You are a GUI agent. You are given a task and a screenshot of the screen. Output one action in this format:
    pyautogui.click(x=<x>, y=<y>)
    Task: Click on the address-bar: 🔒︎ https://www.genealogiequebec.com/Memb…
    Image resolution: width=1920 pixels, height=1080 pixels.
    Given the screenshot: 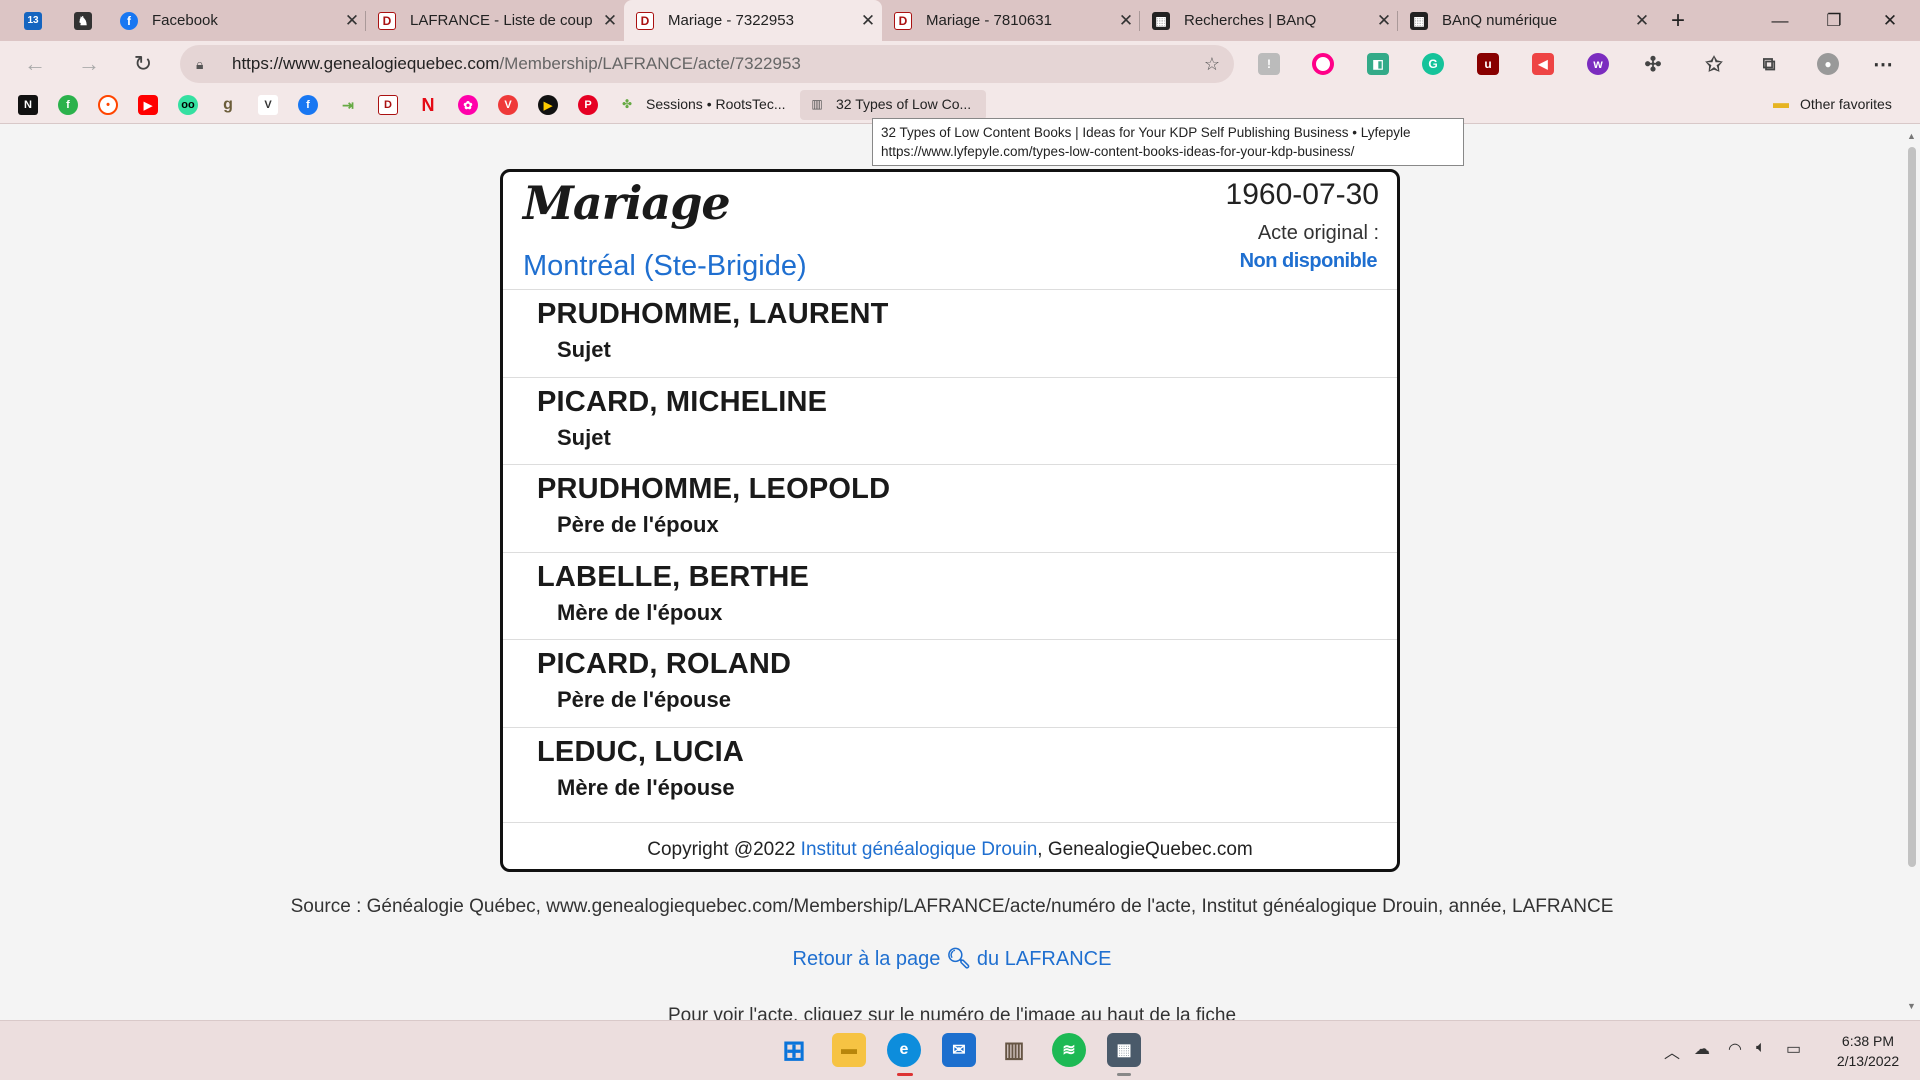 What is the action you would take?
    pyautogui.click(x=707, y=64)
    